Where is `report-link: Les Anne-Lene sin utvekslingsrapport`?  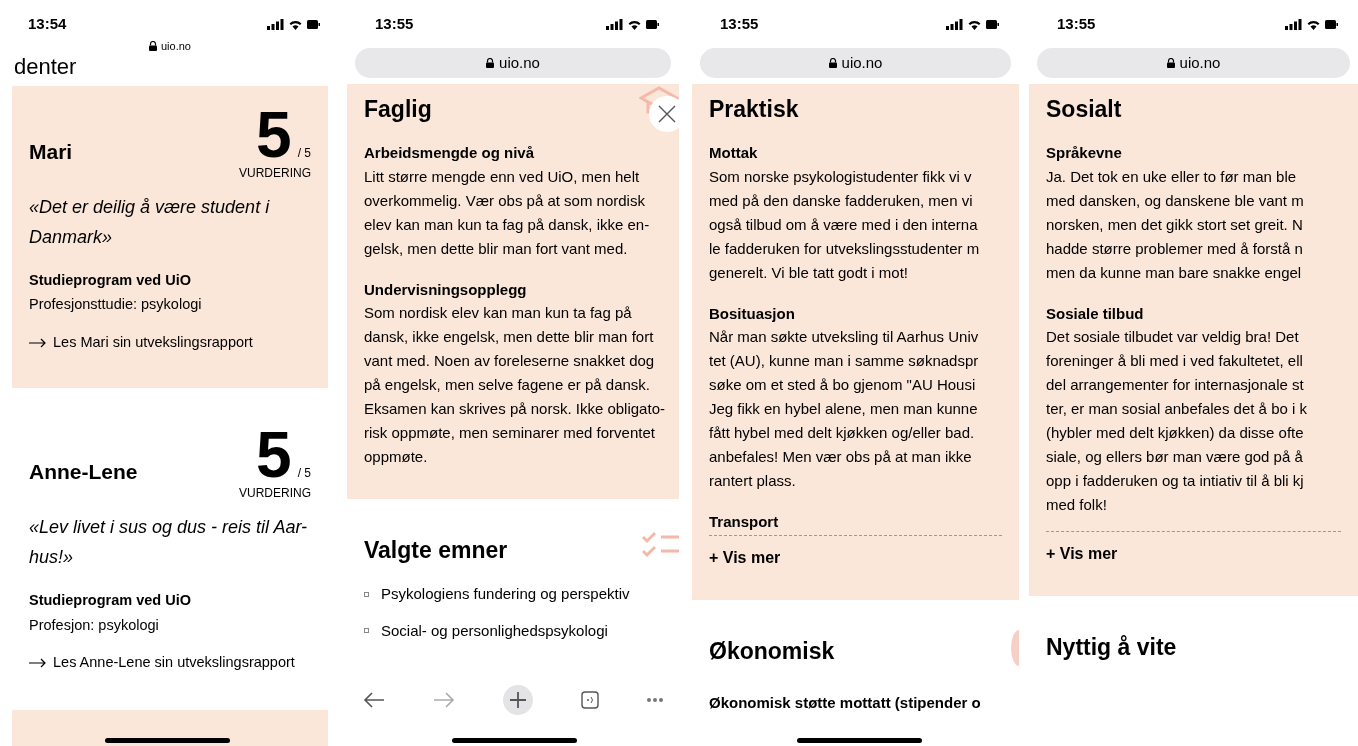
report-link: Les Anne-Lene sin utvekslingsrapport is located at coordinates (170, 663).